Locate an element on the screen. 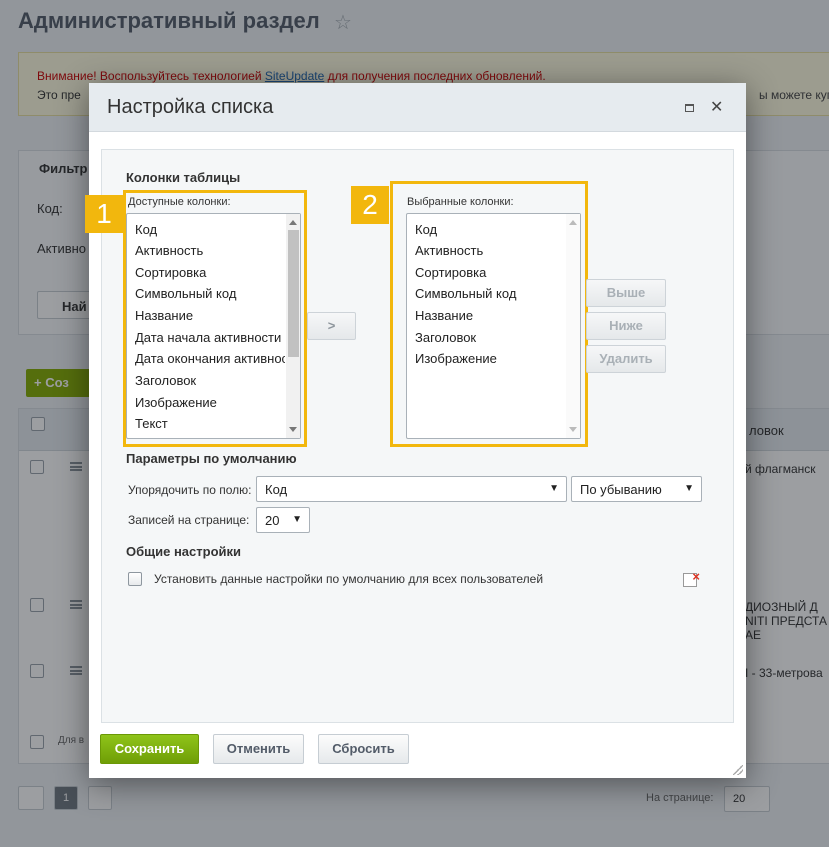 This screenshot has width=829, height=847. selected-highlight-box is located at coordinates (489, 314).